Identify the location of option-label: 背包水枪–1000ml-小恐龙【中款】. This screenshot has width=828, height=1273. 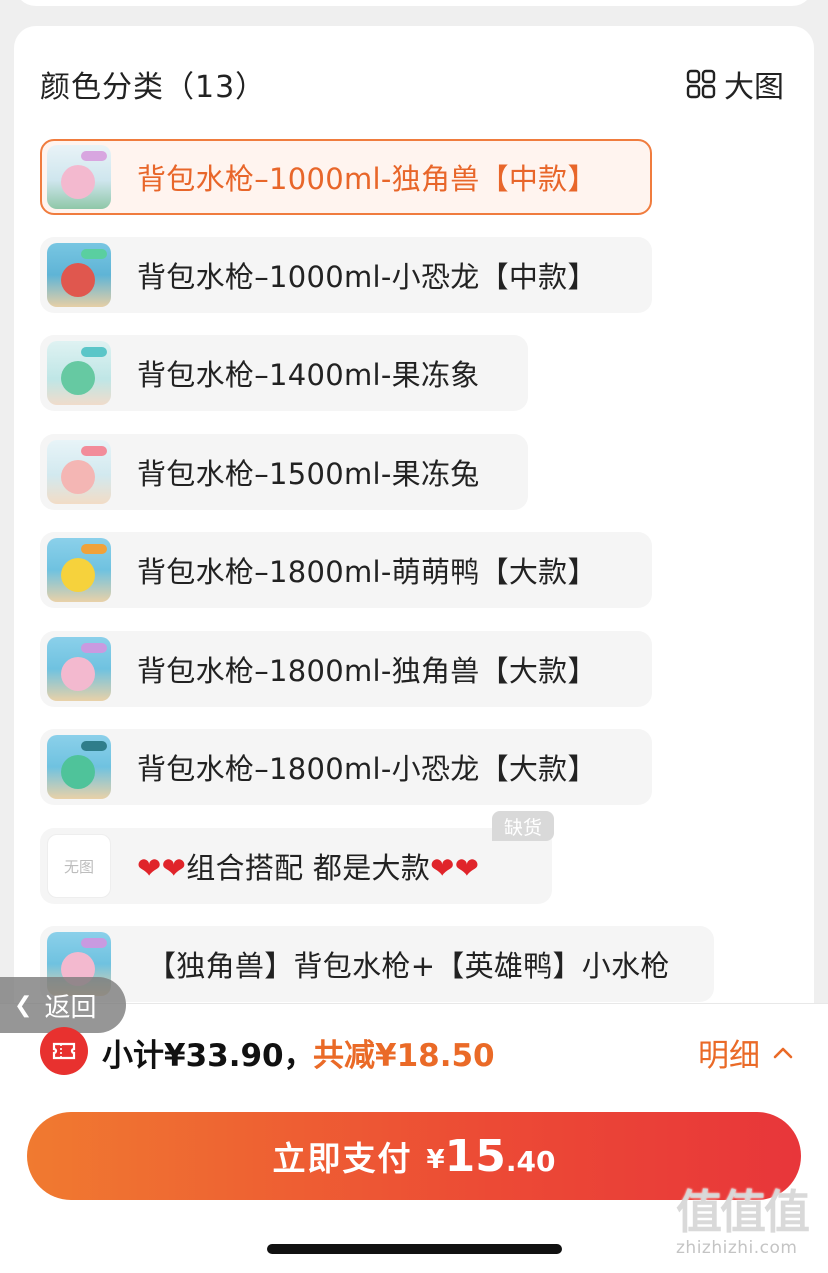
(367, 277).